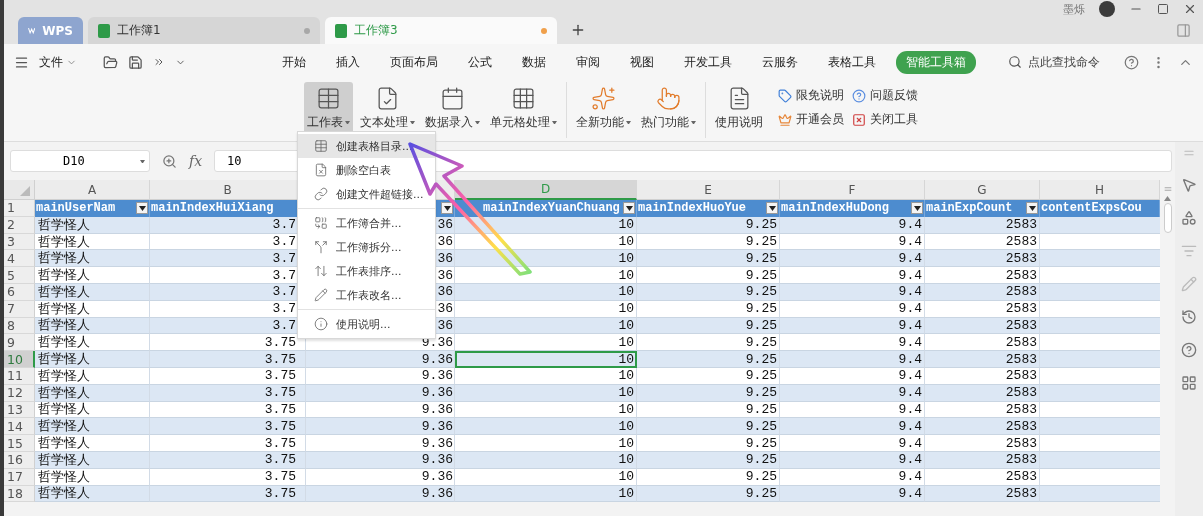  What do you see at coordinates (92, 190) in the screenshot?
I see `column-header: A` at bounding box center [92, 190].